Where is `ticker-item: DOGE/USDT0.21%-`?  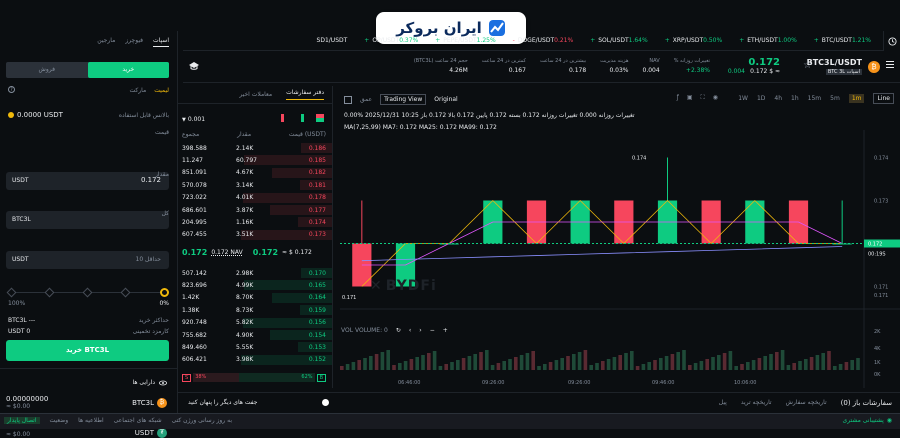 ticker-item: DOGE/USDT0.21%- is located at coordinates (542, 40).